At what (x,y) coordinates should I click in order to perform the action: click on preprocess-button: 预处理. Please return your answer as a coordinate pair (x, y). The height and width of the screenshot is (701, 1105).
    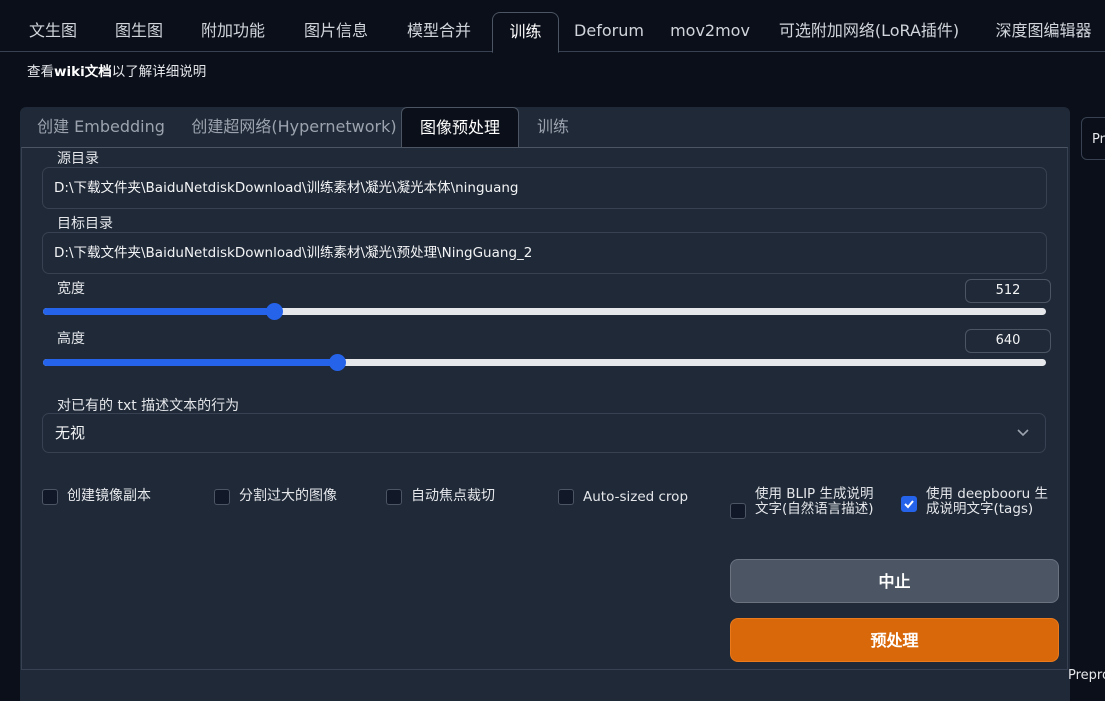
    Looking at the image, I should click on (894, 640).